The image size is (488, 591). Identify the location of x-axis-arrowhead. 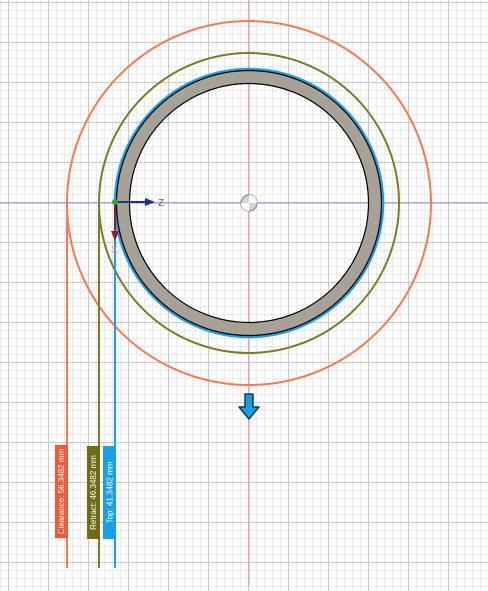
(115, 236).